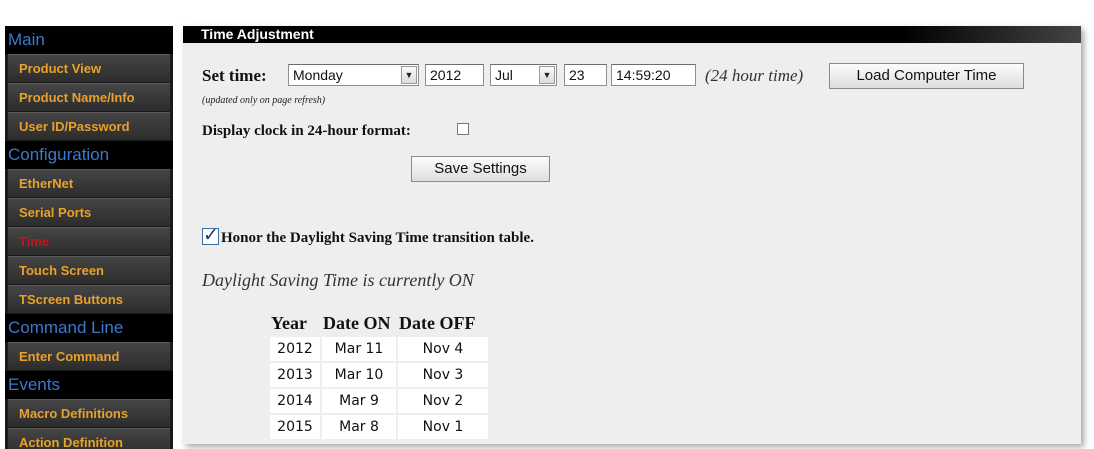 This screenshot has height=449, width=1094. What do you see at coordinates (89, 438) in the screenshot?
I see `sidebar-item-action-definition: Action Definition` at bounding box center [89, 438].